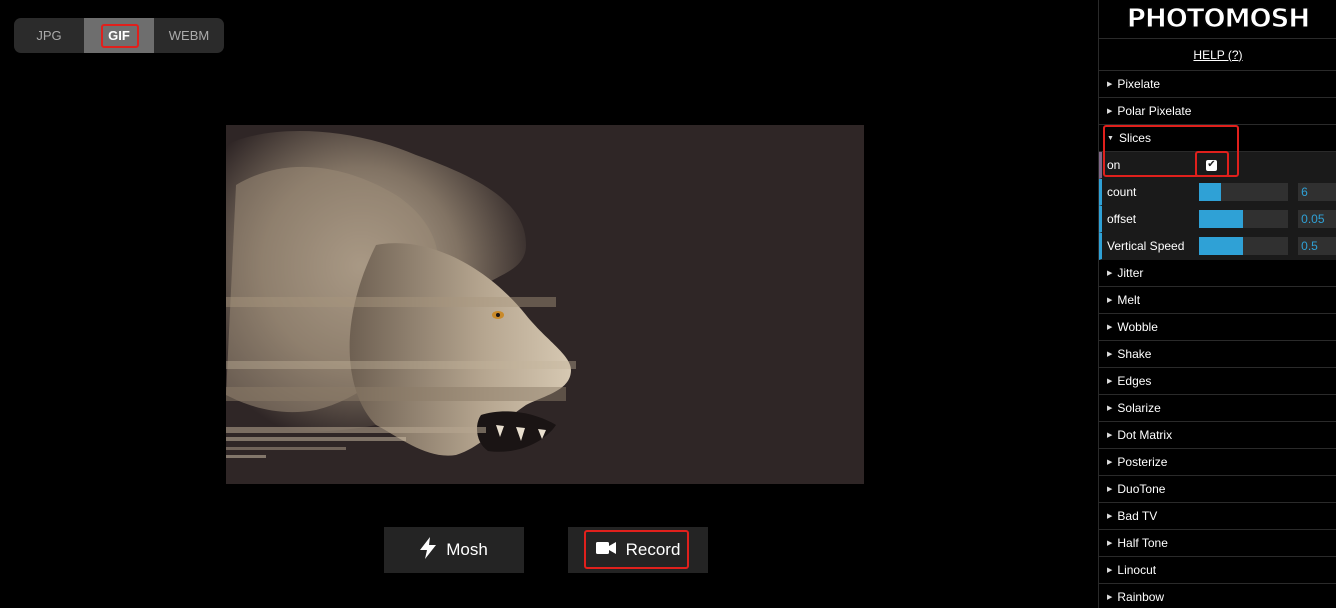 Image resolution: width=1336 pixels, height=608 pixels. I want to click on format-toggle: JPG GIF WEBM, so click(119, 35).